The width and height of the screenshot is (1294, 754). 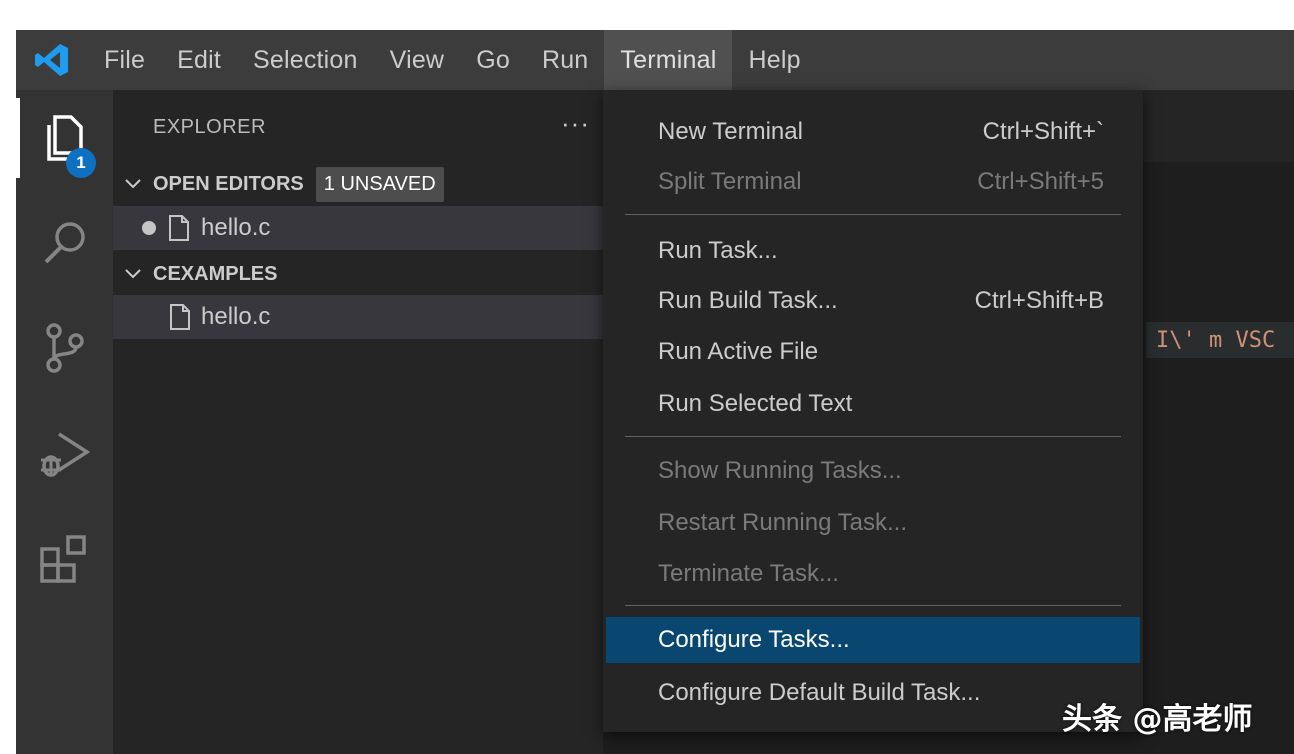 I want to click on extensions-activity-button, so click(x=64, y=560).